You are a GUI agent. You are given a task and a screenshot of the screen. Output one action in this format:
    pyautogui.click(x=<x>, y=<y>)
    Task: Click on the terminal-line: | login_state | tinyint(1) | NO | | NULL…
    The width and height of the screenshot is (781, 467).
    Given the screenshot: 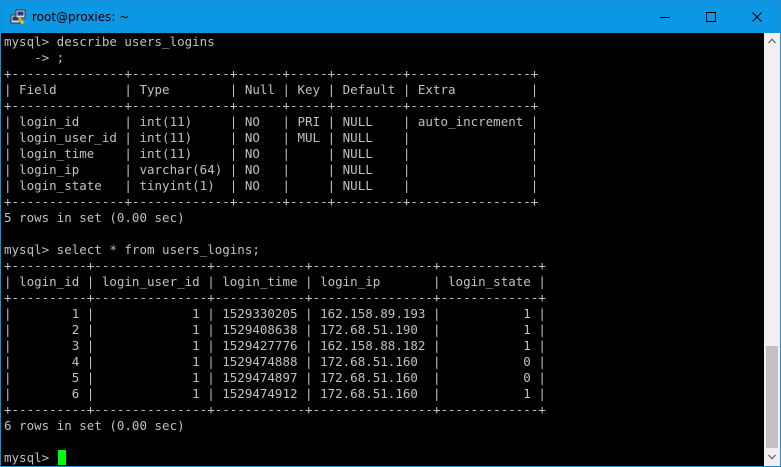 What is the action you would take?
    pyautogui.click(x=271, y=185)
    